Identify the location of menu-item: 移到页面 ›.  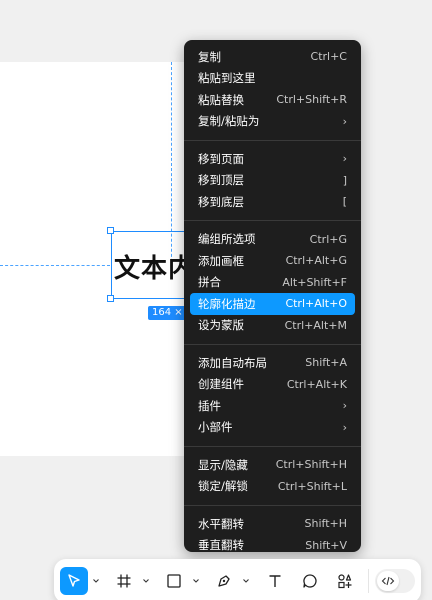
(272, 159).